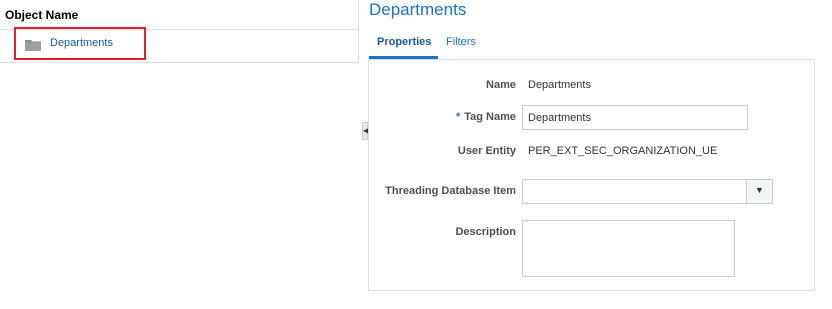 Image resolution: width=832 pixels, height=309 pixels. I want to click on user-entity-value: PER_EXT_SEC_ORGANIZATION_UE, so click(623, 151).